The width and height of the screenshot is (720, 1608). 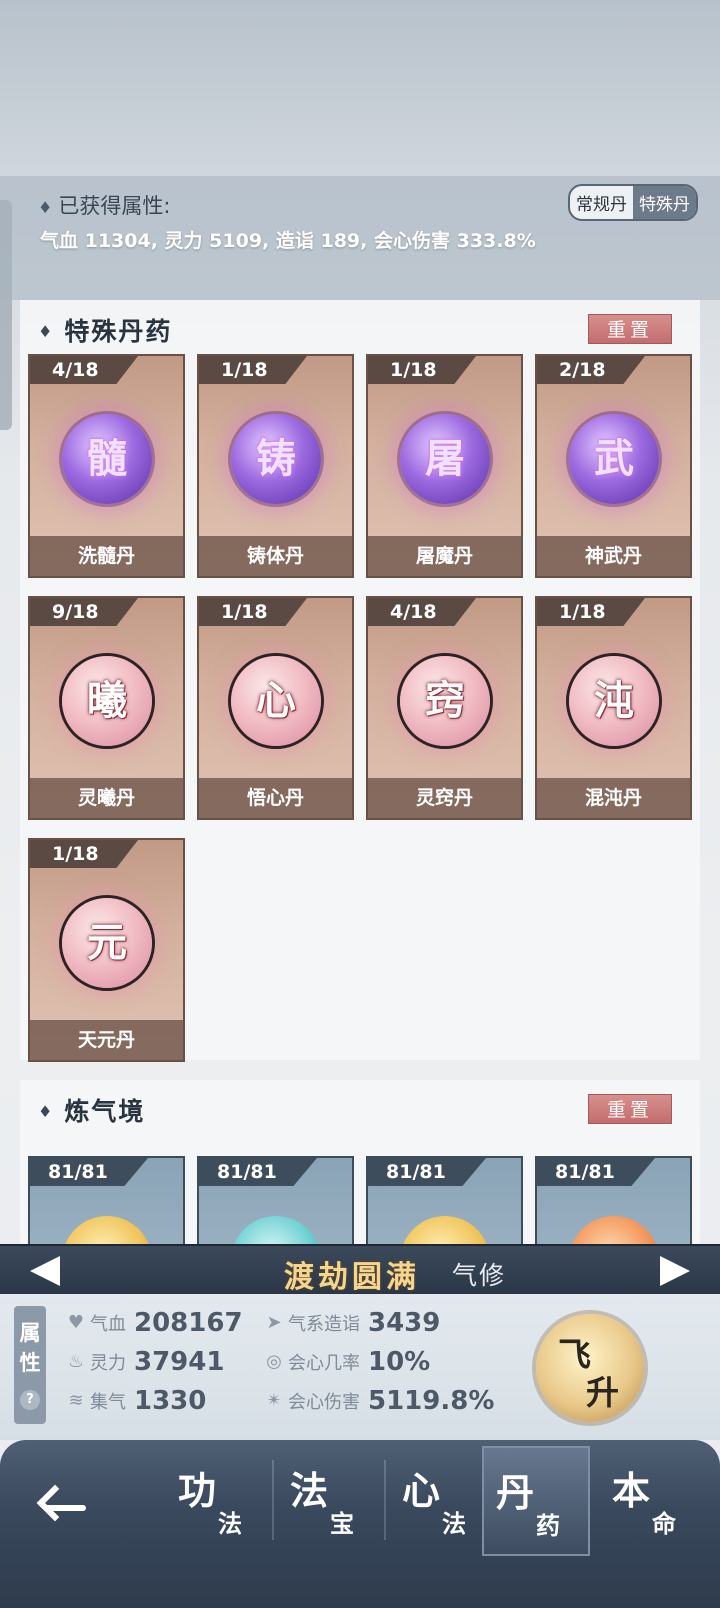 I want to click on special-pill-card: 9/18 曦灵曦丹, so click(x=106, y=708).